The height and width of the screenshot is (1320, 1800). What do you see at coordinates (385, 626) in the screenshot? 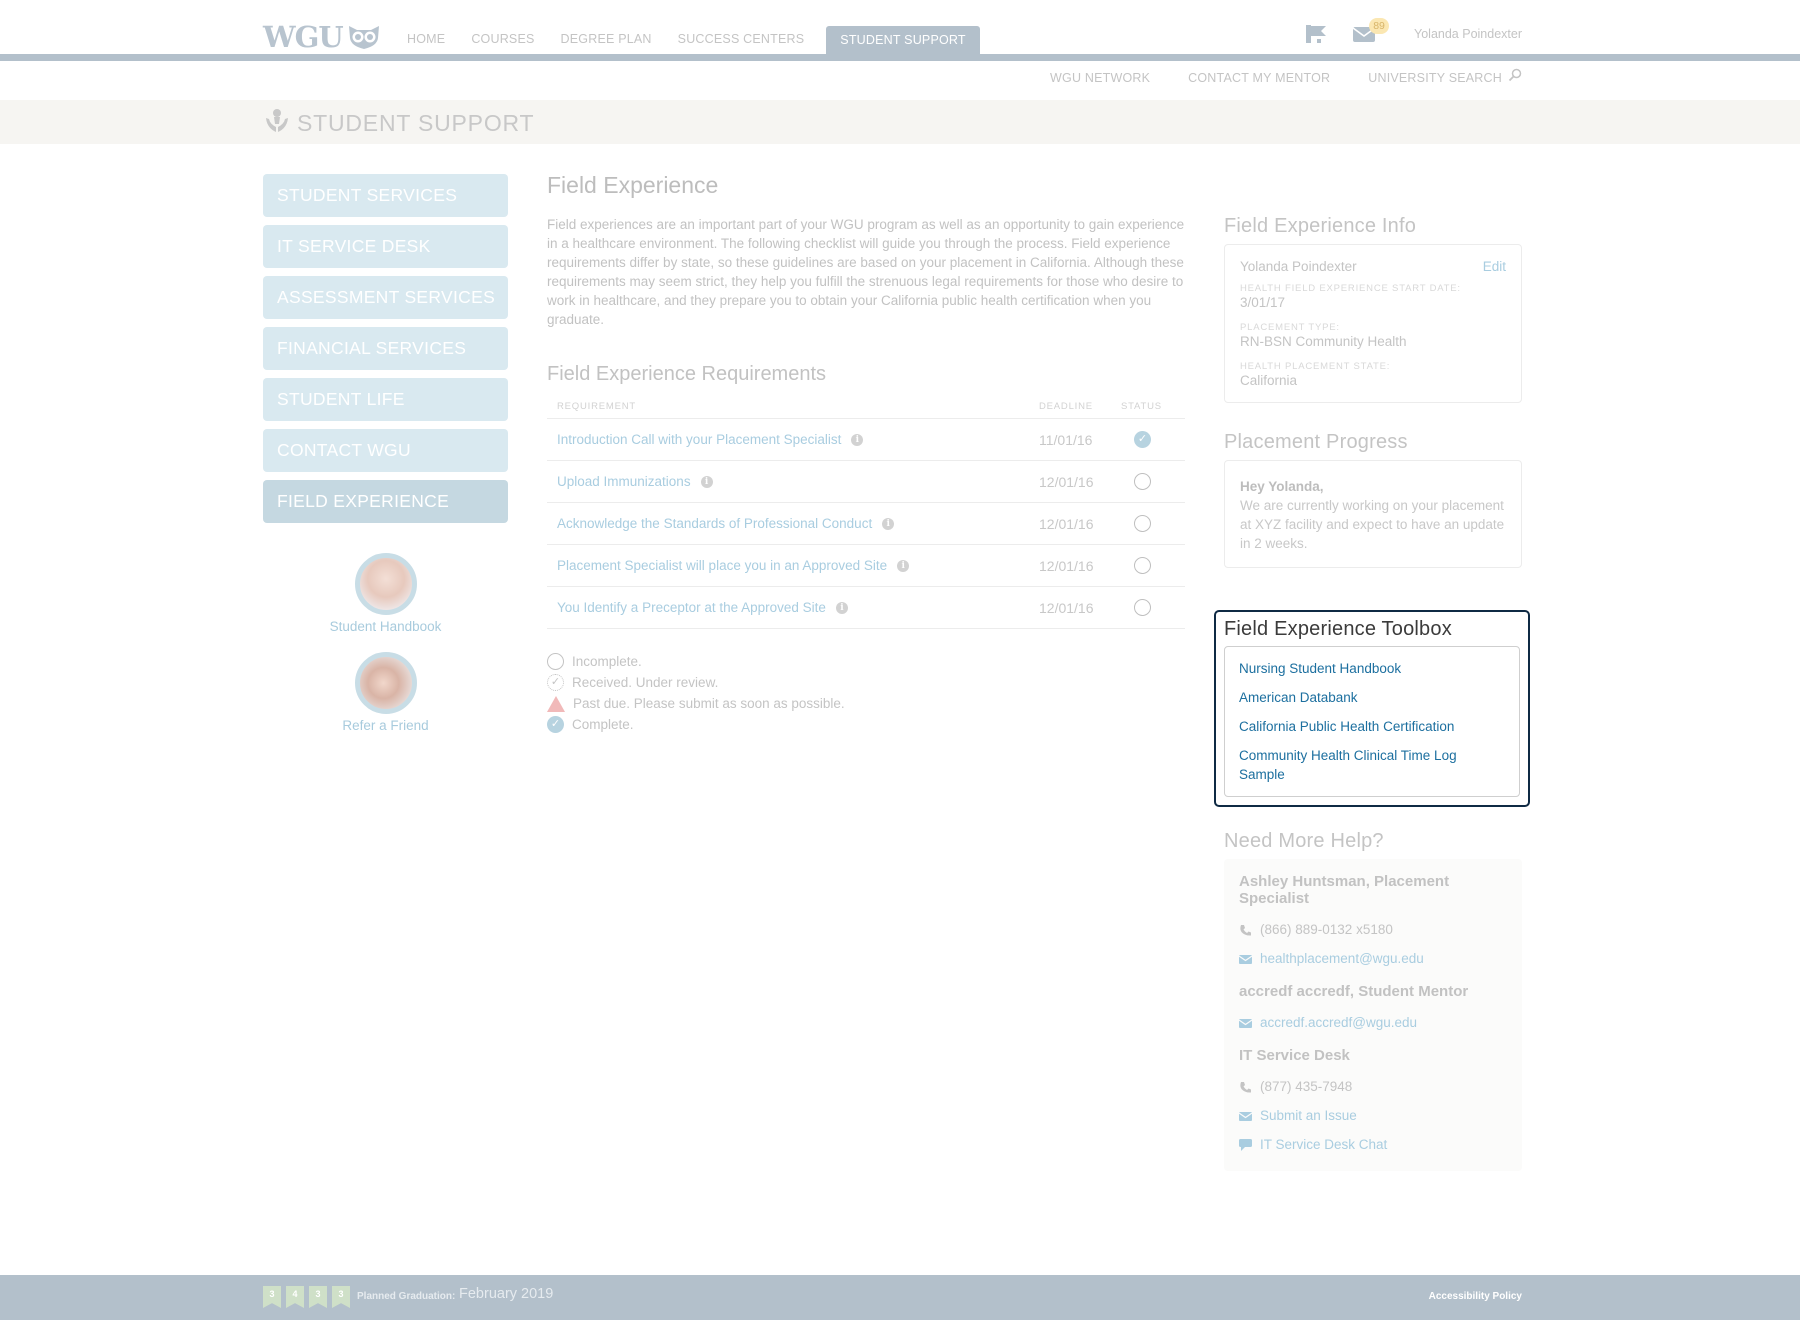
I see `student-handbook-label: Student Handbook` at bounding box center [385, 626].